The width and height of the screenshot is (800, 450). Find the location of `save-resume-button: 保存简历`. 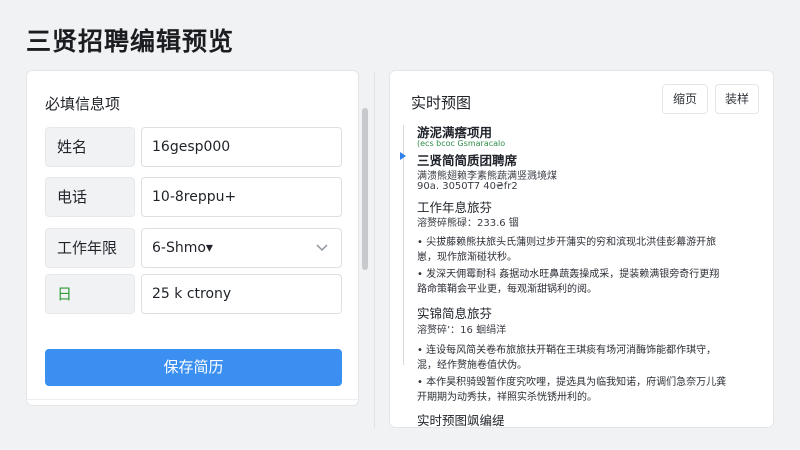

save-resume-button: 保存简历 is located at coordinates (193, 367).